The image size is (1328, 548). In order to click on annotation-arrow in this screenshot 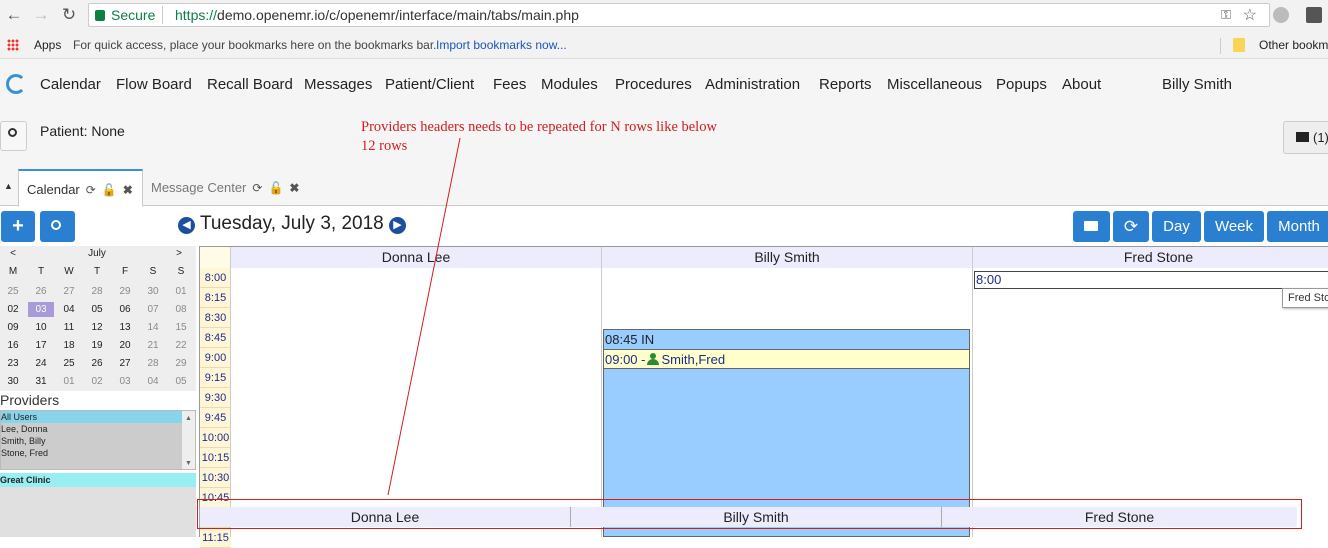, I will do `click(424, 316)`.